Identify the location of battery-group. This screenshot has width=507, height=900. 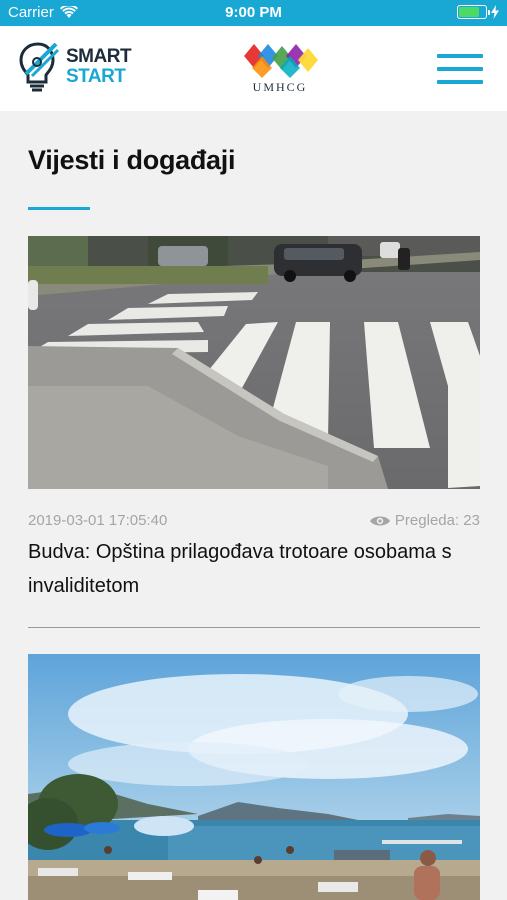
(478, 12).